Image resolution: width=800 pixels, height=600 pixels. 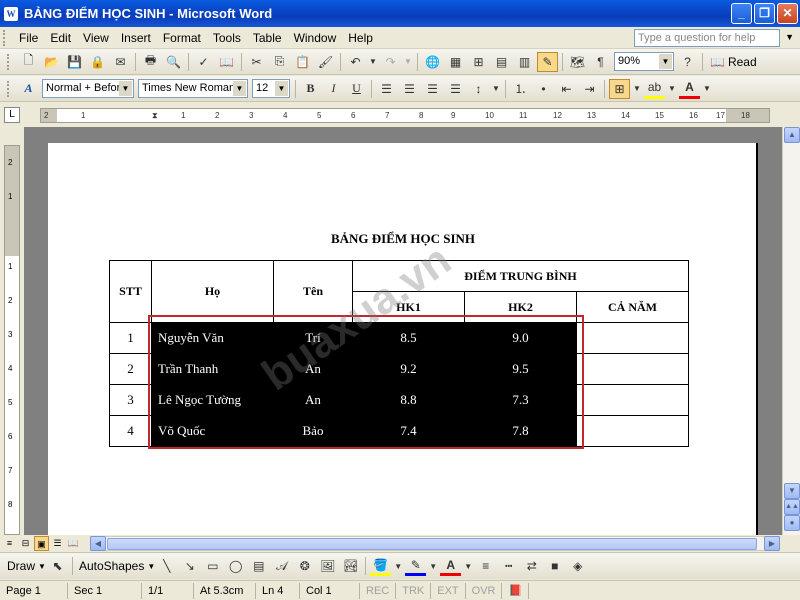 What do you see at coordinates (258, 566) in the screenshot?
I see `text-box-icon: ▤` at bounding box center [258, 566].